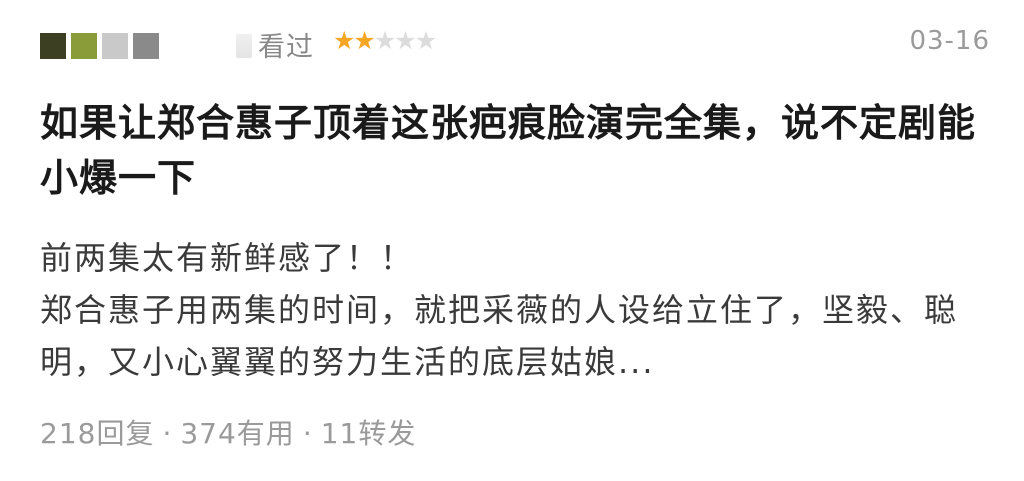  What do you see at coordinates (369, 433) in the screenshot?
I see `repost-count: 11转发` at bounding box center [369, 433].